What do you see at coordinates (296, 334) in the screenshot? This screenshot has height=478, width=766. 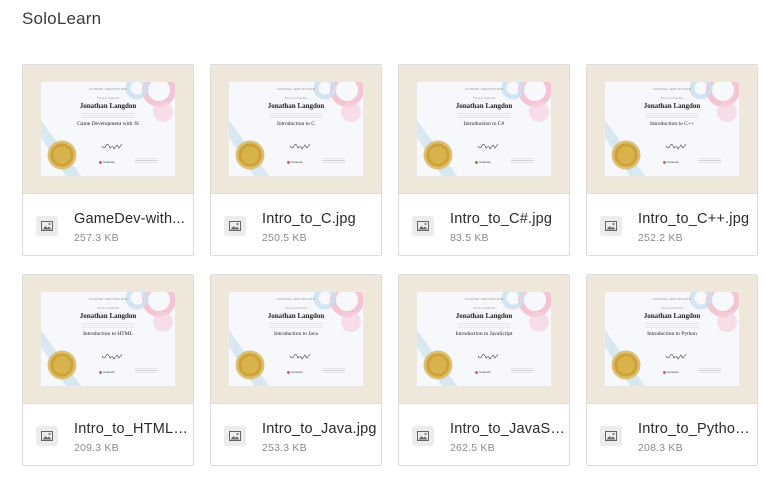 I see `certificate-course: Introduction to Java` at bounding box center [296, 334].